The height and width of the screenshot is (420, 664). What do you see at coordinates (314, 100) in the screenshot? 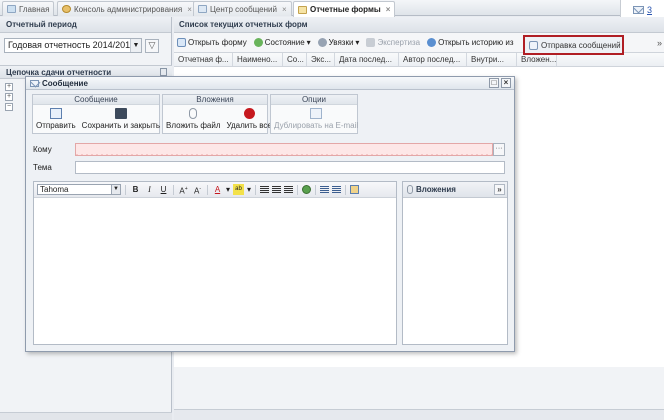
I see `ribbon-group-title: Опции` at bounding box center [314, 100].